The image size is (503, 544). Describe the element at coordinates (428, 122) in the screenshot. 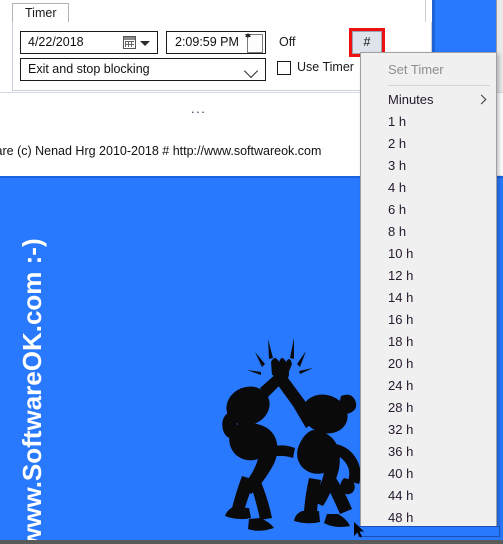

I see `menu-item-1h: 1 h` at that location.